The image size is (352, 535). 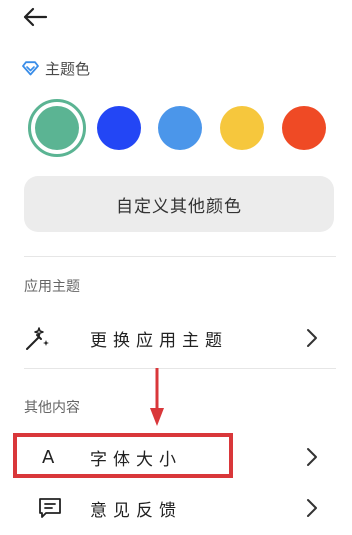 What do you see at coordinates (179, 204) in the screenshot?
I see `custom-color-button: 自定义其他颜色` at bounding box center [179, 204].